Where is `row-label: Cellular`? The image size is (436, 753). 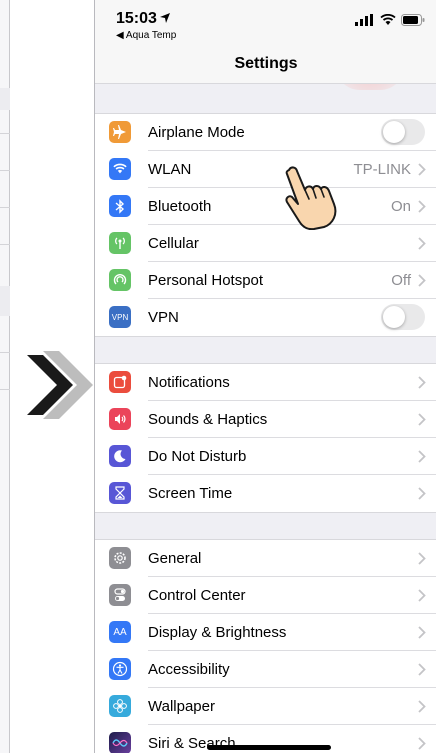 row-label: Cellular is located at coordinates (173, 243).